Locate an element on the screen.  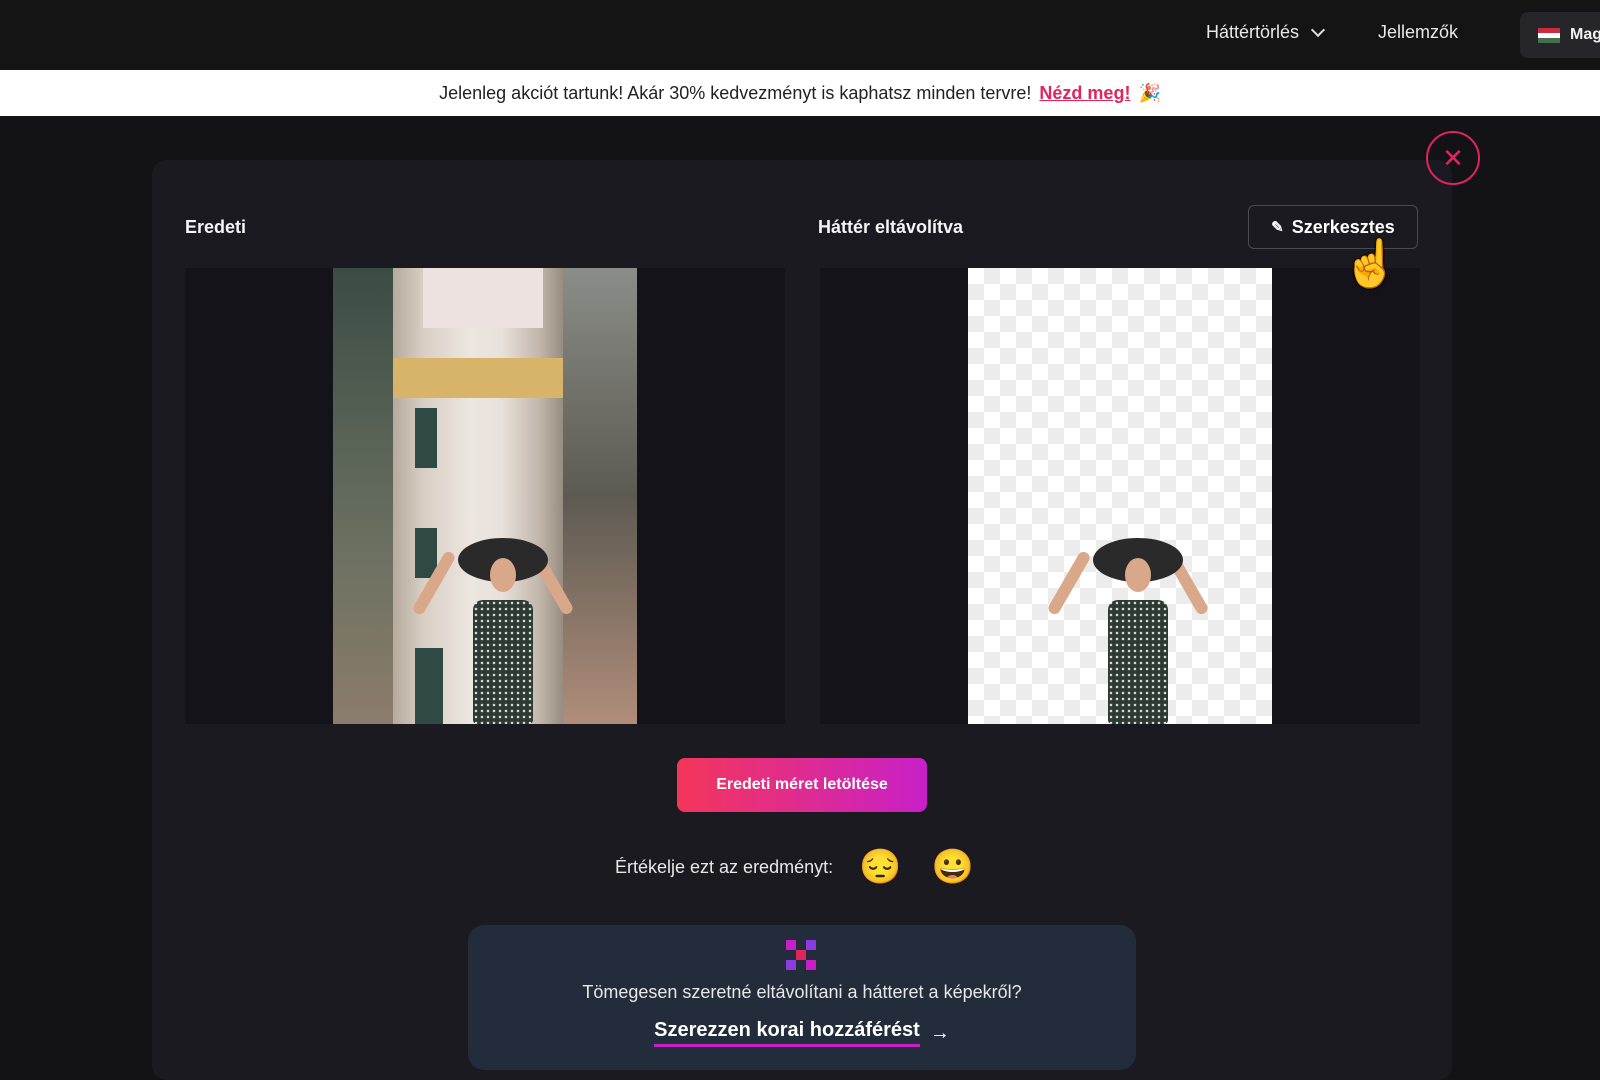
nav-features-label: Jellemzők is located at coordinates (1418, 32).